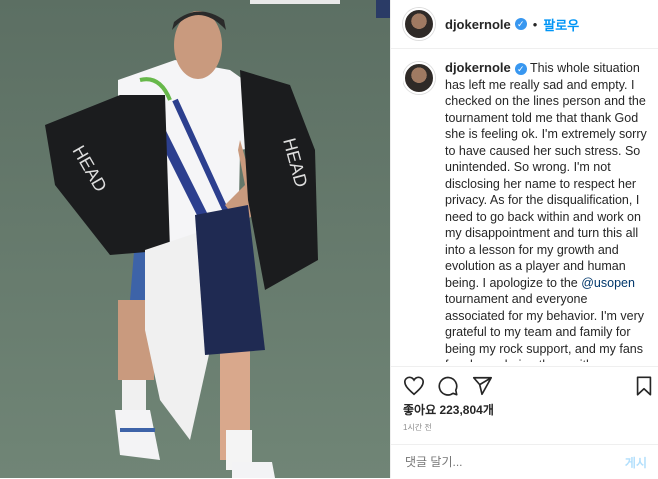 The image size is (658, 479). Describe the element at coordinates (561, 24) in the screenshot. I see `follow-button: 팔로우` at that location.